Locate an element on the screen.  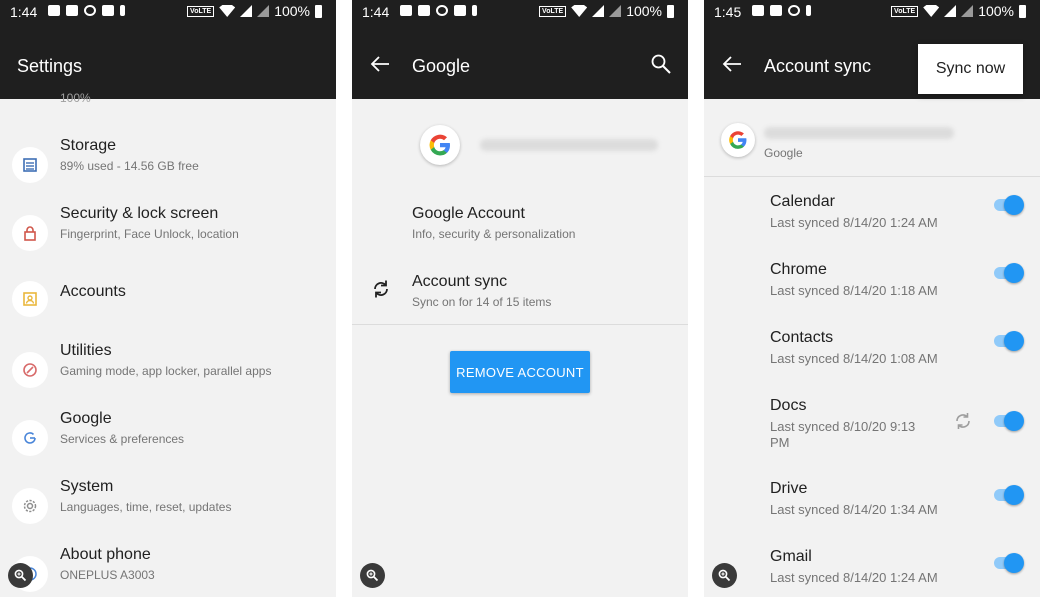
page-title: Google is located at coordinates (441, 66).